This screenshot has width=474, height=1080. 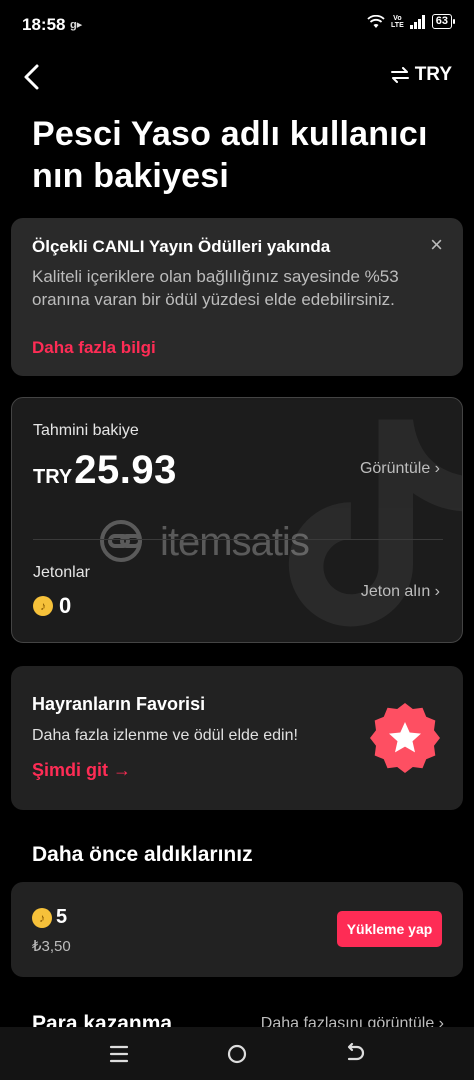 I want to click on balance-value: 25.93, so click(x=125, y=470).